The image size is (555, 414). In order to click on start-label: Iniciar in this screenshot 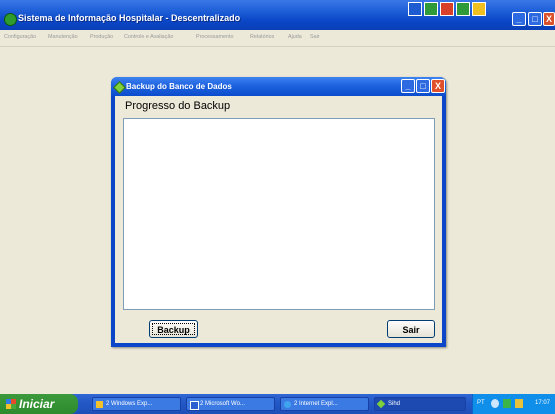, I will do `click(37, 404)`.